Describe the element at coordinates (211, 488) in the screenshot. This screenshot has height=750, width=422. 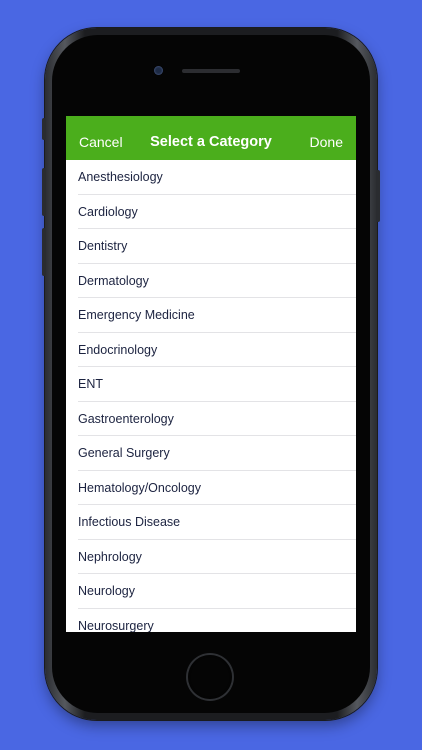
I see `list-item: Hematology/Oncology` at that location.